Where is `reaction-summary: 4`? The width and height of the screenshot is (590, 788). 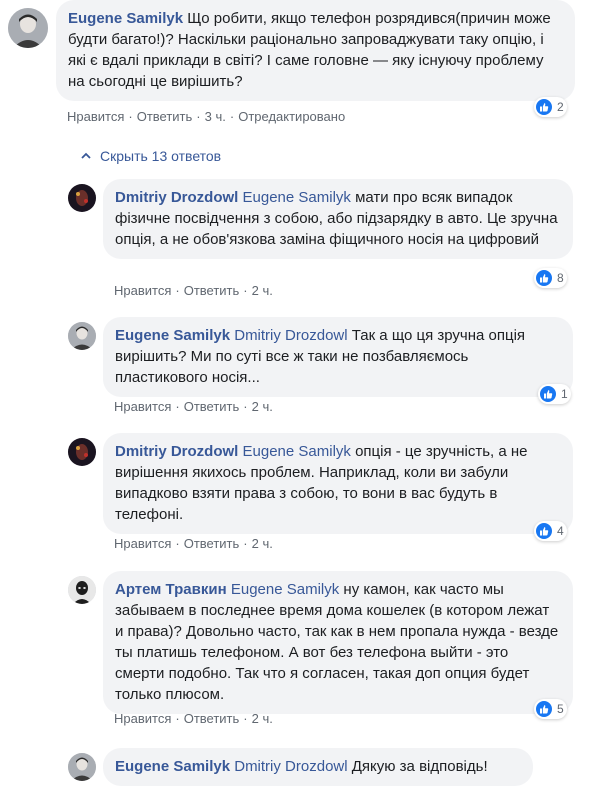 reaction-summary: 4 is located at coordinates (550, 531).